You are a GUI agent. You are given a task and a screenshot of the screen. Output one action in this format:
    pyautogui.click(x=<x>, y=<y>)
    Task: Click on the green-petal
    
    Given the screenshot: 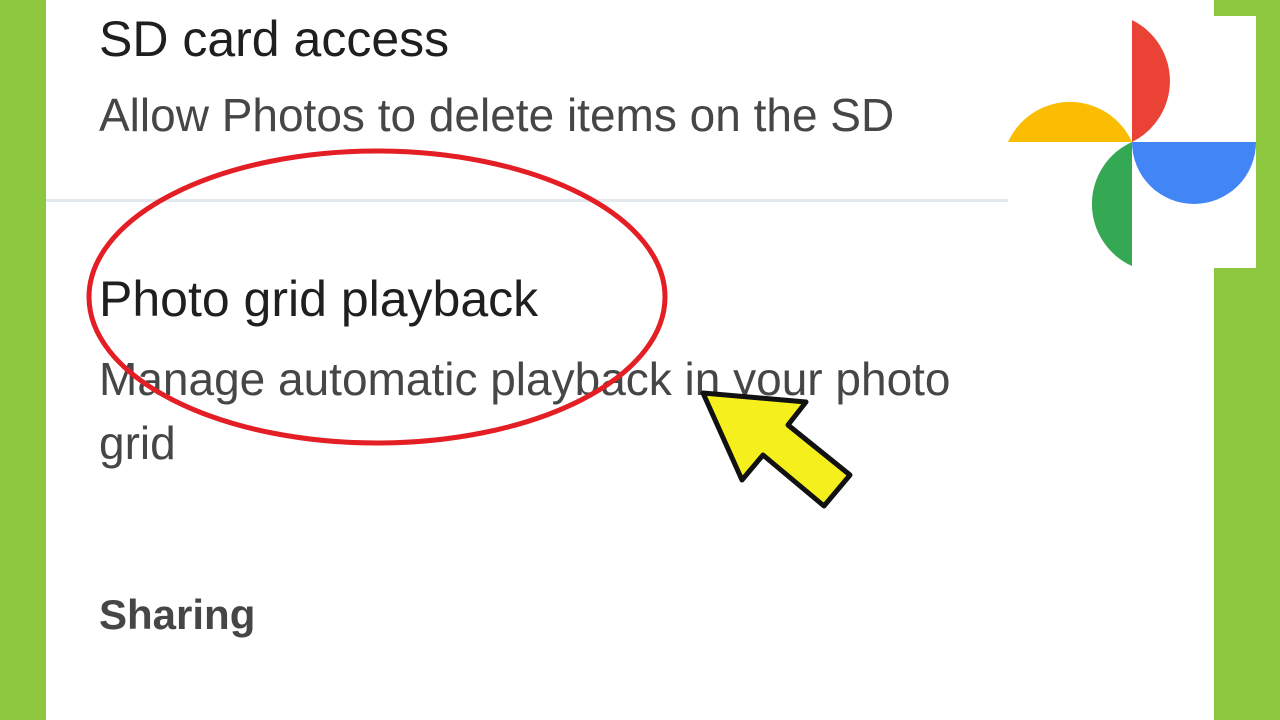 What is the action you would take?
    pyautogui.click(x=1111, y=204)
    